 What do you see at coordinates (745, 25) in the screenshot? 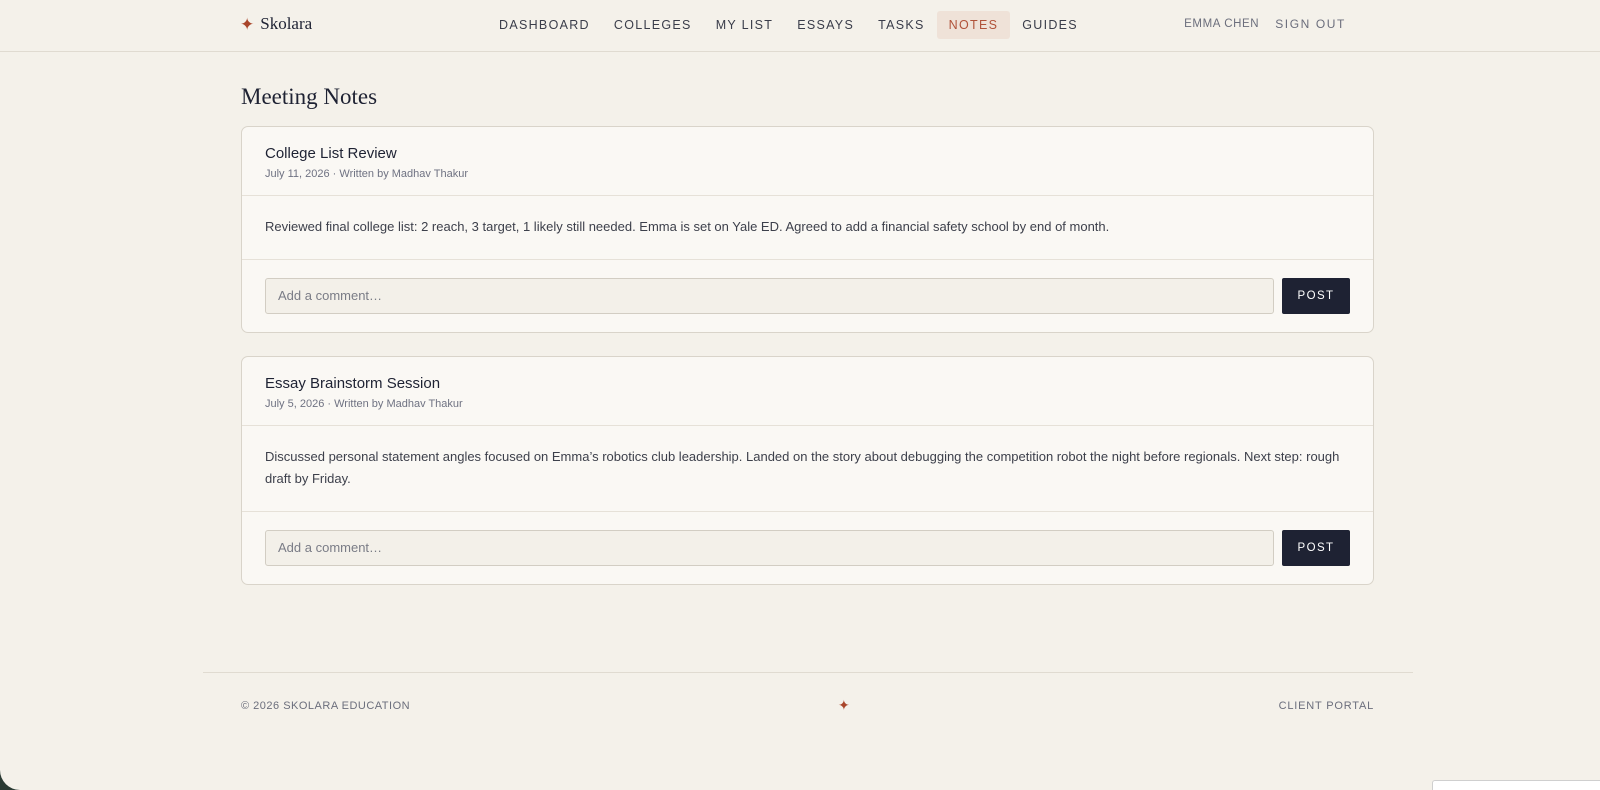
I see `nav-item-my-list: MY LIST` at bounding box center [745, 25].